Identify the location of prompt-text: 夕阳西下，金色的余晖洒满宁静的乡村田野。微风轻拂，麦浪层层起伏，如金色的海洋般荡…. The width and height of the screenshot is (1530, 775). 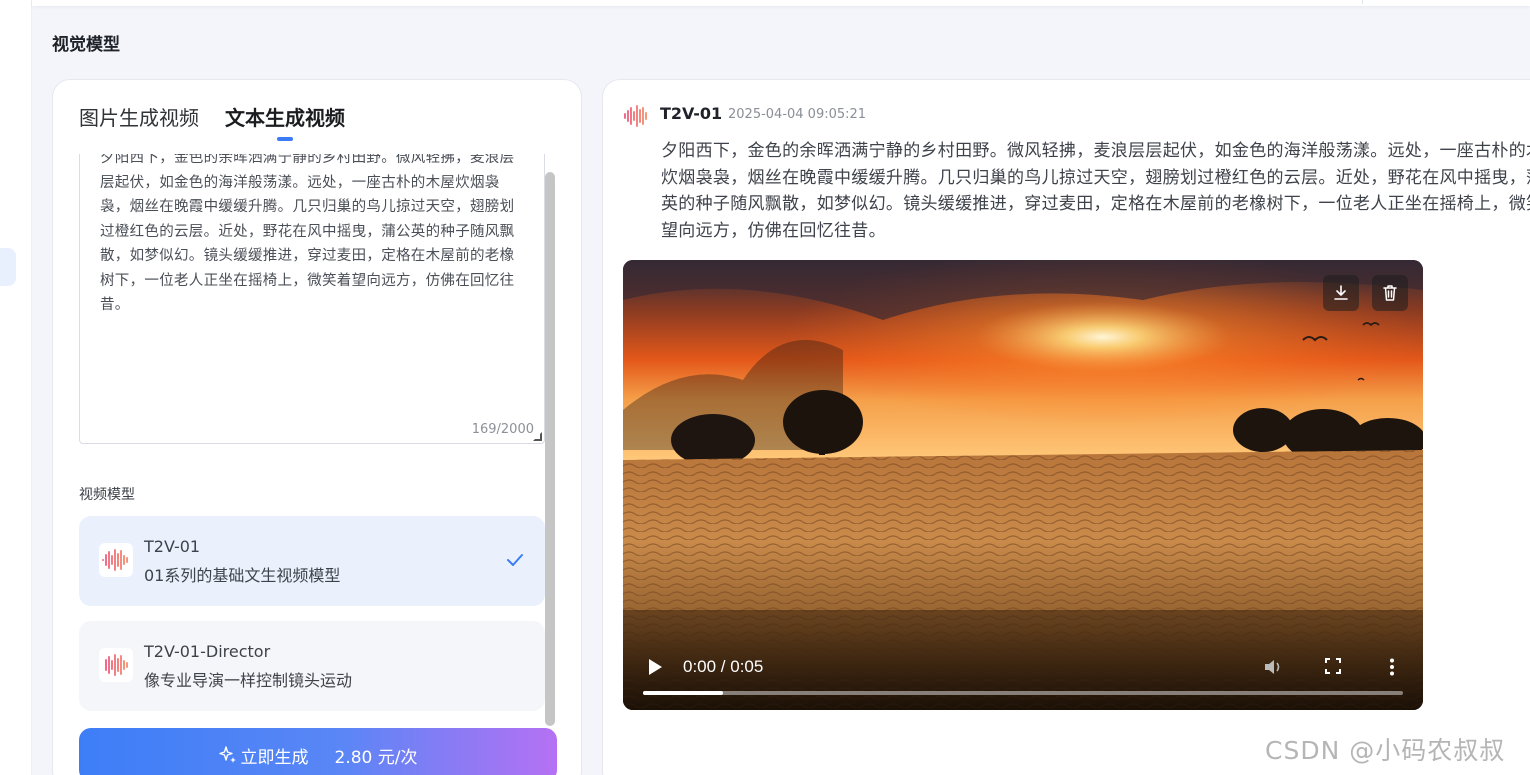
(307, 233).